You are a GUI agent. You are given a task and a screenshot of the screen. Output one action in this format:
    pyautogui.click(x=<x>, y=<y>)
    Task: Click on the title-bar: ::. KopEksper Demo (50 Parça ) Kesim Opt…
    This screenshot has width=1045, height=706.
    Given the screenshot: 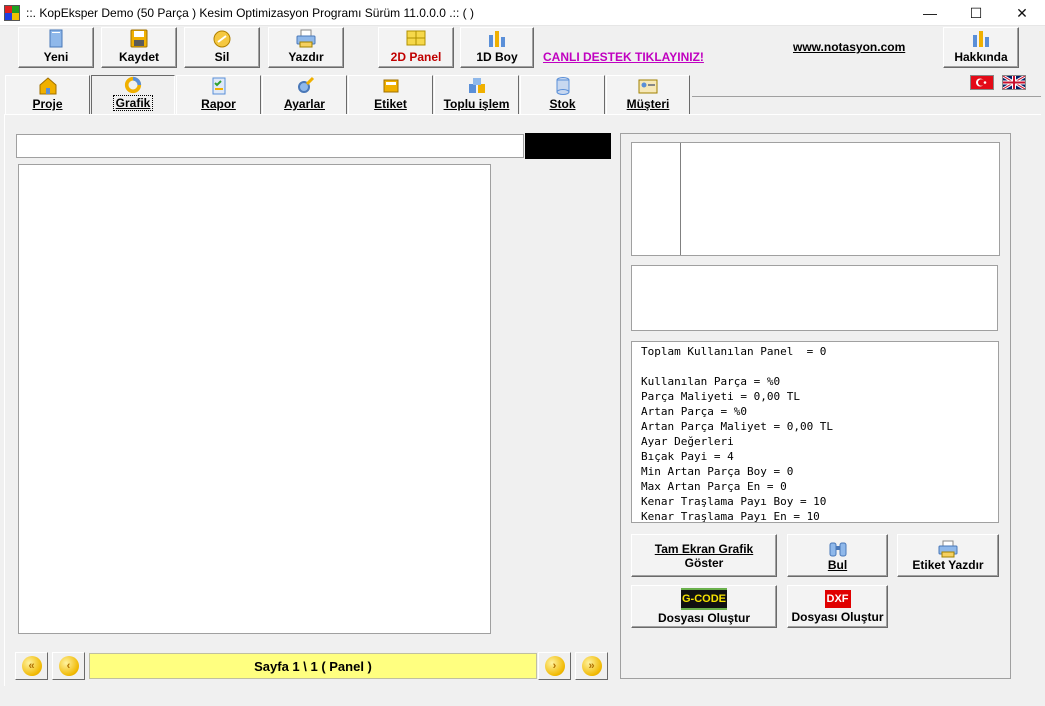 What is the action you would take?
    pyautogui.click(x=522, y=13)
    